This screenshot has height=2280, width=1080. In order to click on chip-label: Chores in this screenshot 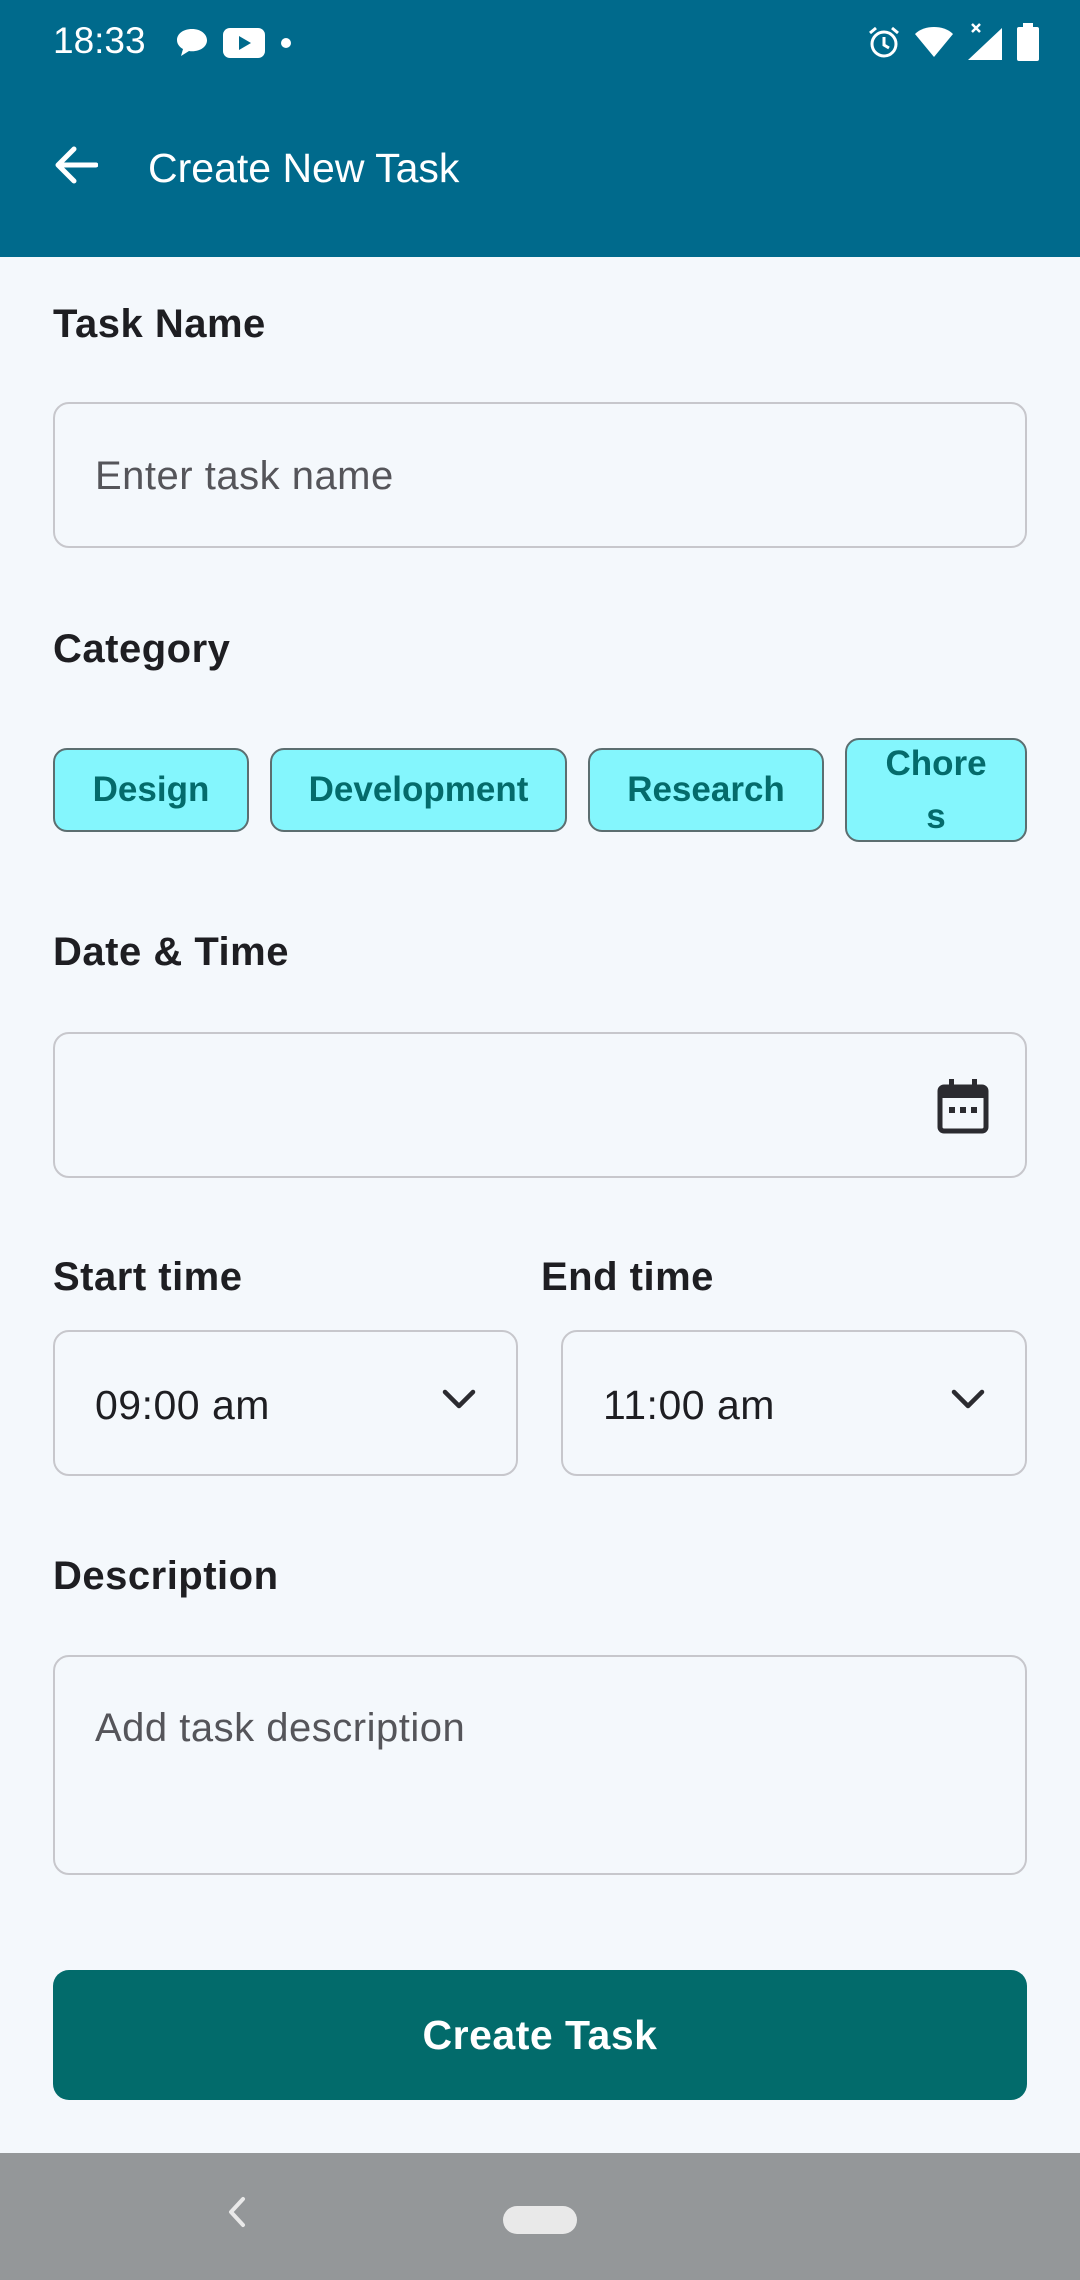, I will do `click(936, 790)`.